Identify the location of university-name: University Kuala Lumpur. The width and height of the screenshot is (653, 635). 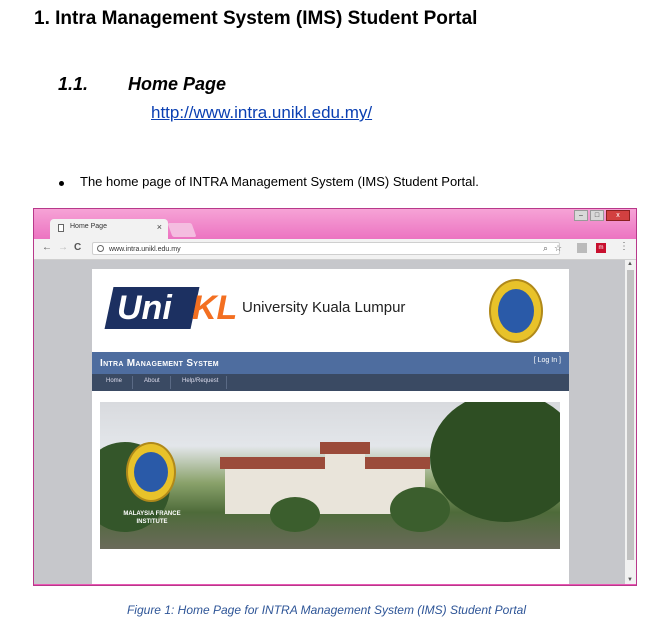
(324, 307).